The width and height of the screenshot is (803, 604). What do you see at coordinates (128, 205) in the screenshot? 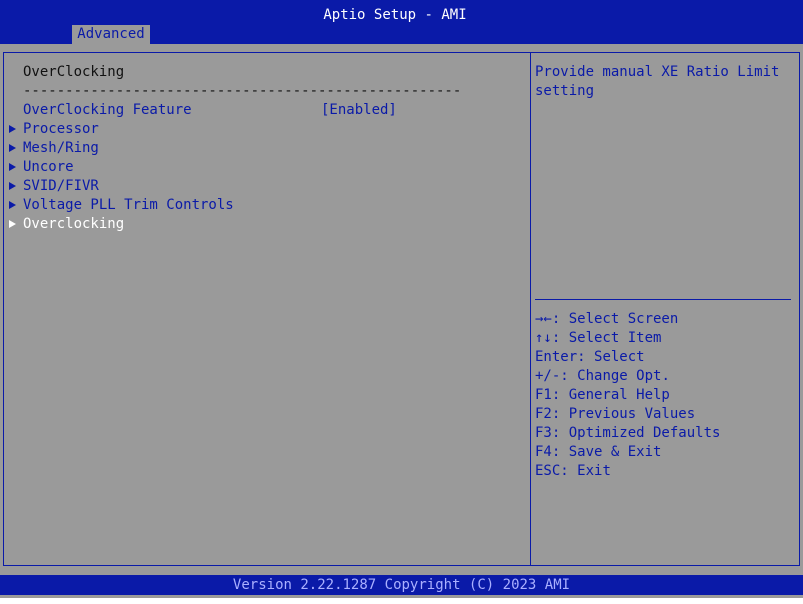
I see `submenu-voltage-pll-trim-controls: Voltage PLL Trim Controls` at bounding box center [128, 205].